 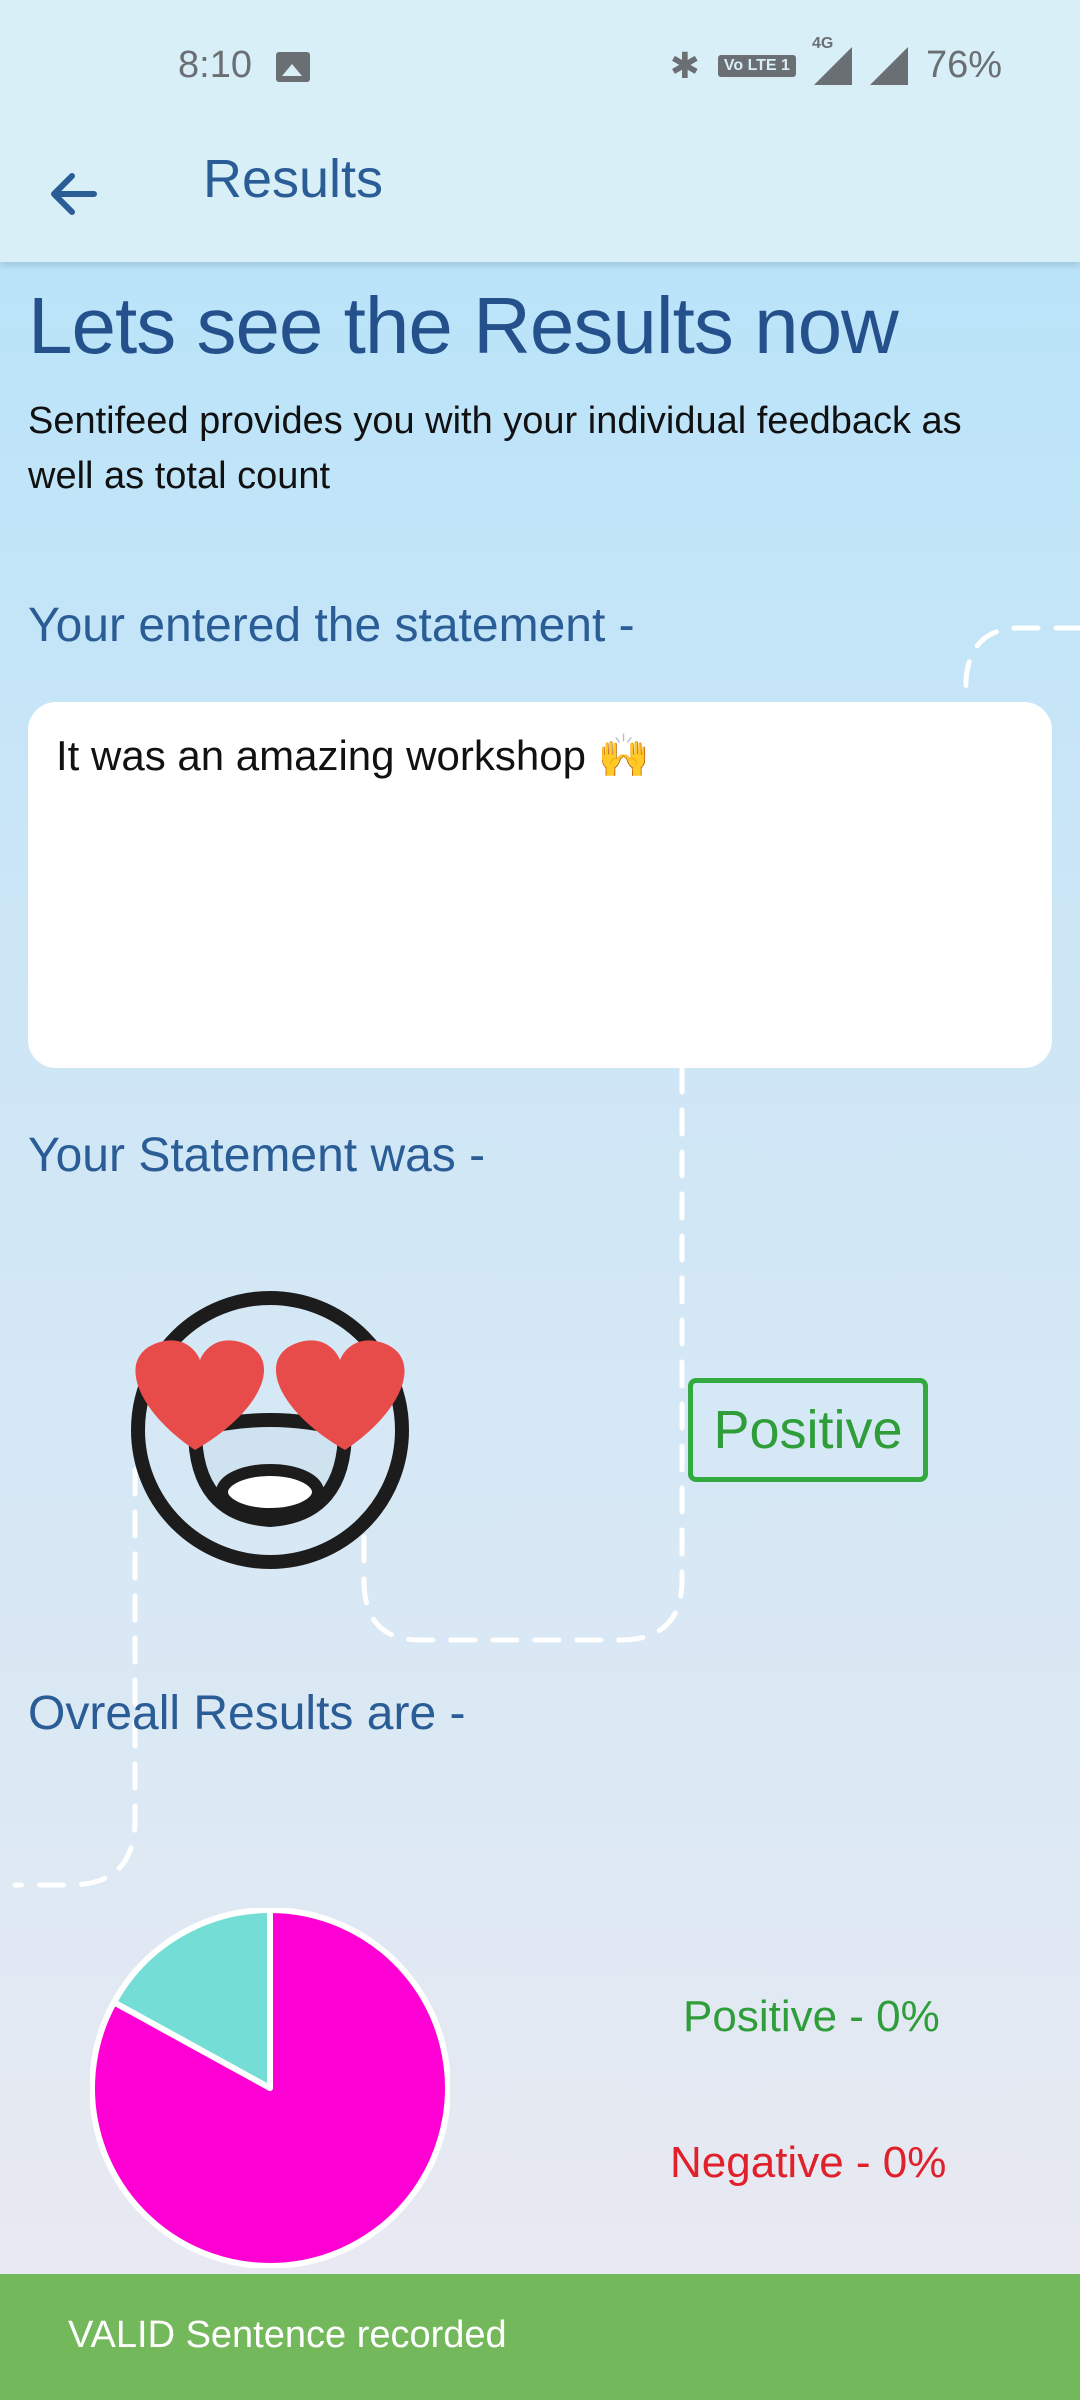 What do you see at coordinates (822, 43) in the screenshot?
I see `network-type-label: 4G` at bounding box center [822, 43].